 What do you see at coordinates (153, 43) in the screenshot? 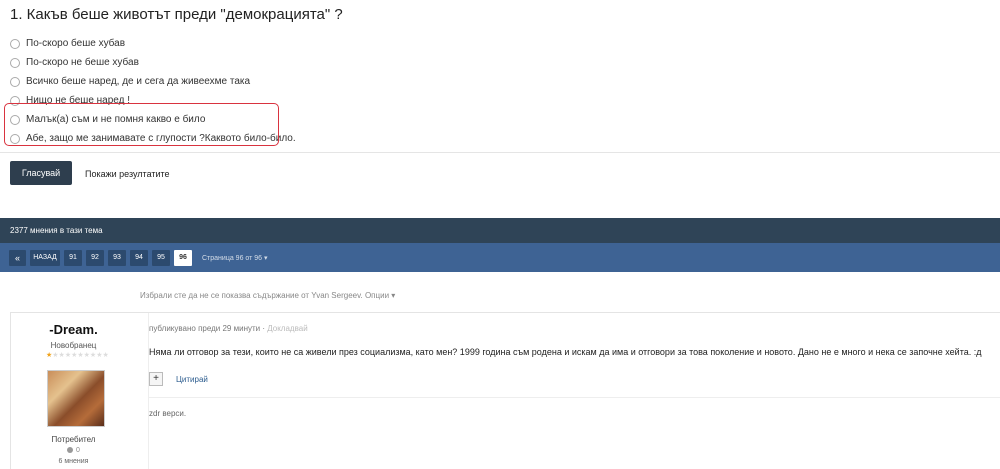
I see `poll-option: По-скоро беше хубав` at bounding box center [153, 43].